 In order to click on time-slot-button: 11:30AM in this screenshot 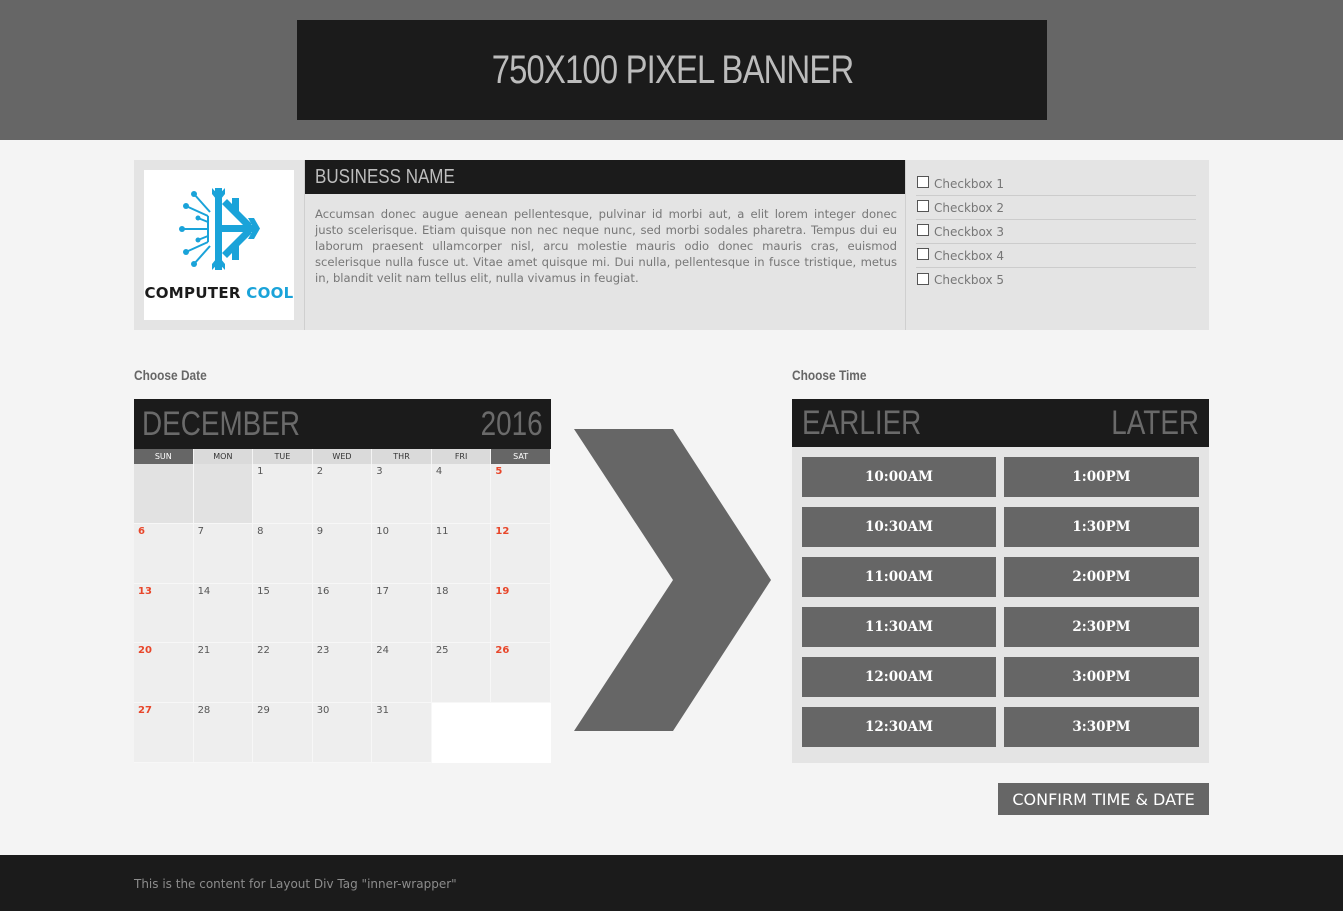, I will do `click(899, 627)`.